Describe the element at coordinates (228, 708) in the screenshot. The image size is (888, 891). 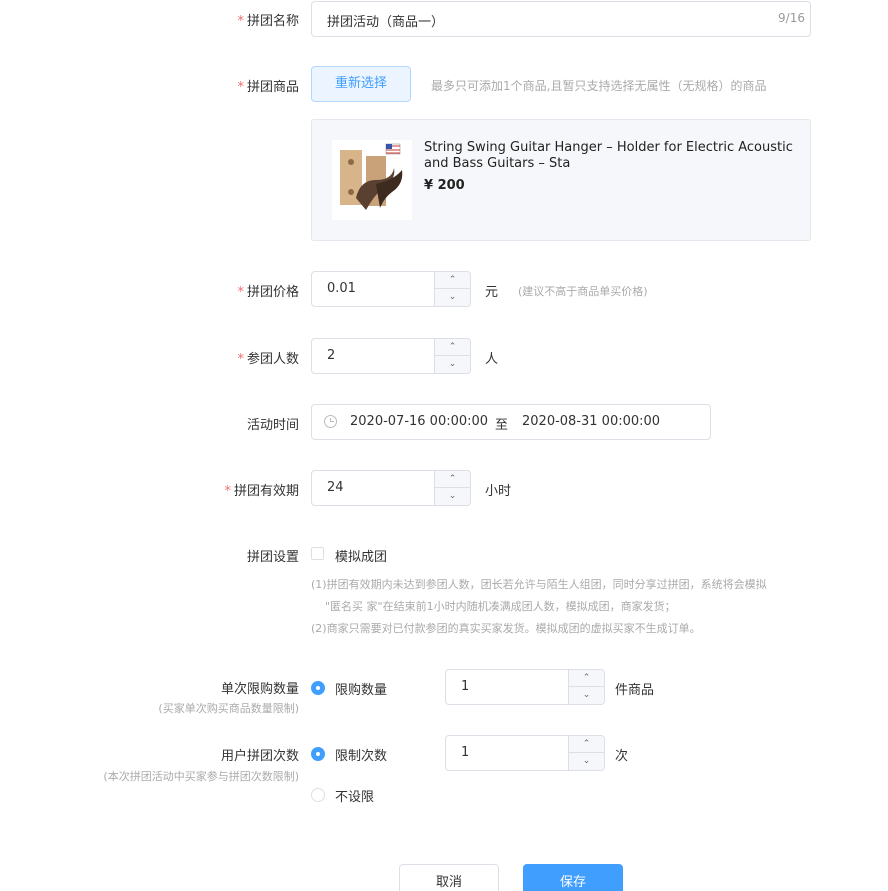
I see `per-order-limit-sublabel: (买家单次购买商品数量限制)` at that location.